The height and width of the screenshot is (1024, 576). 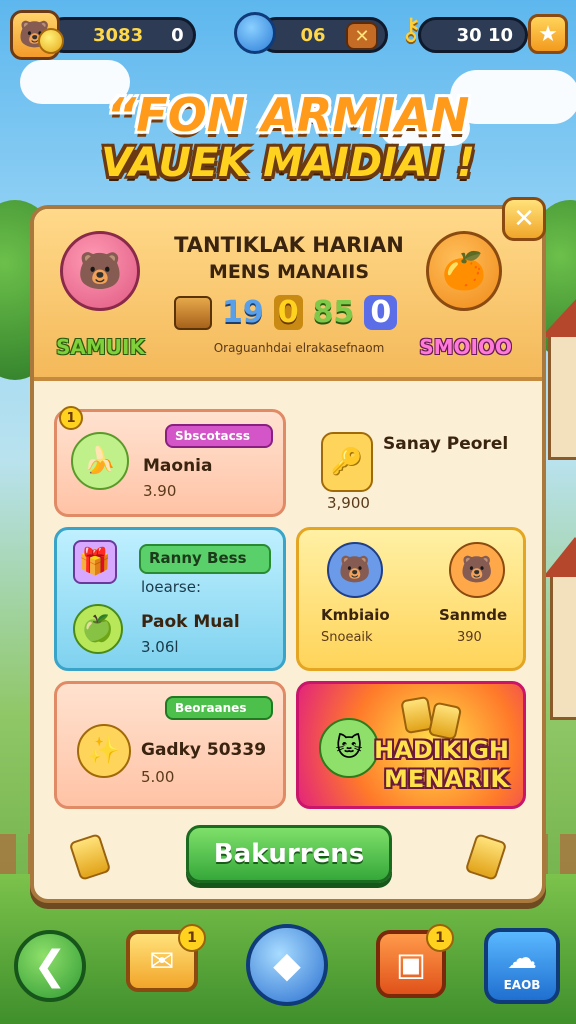 What do you see at coordinates (95, 562) in the screenshot?
I see `gift-box-icon: 🎁` at bounding box center [95, 562].